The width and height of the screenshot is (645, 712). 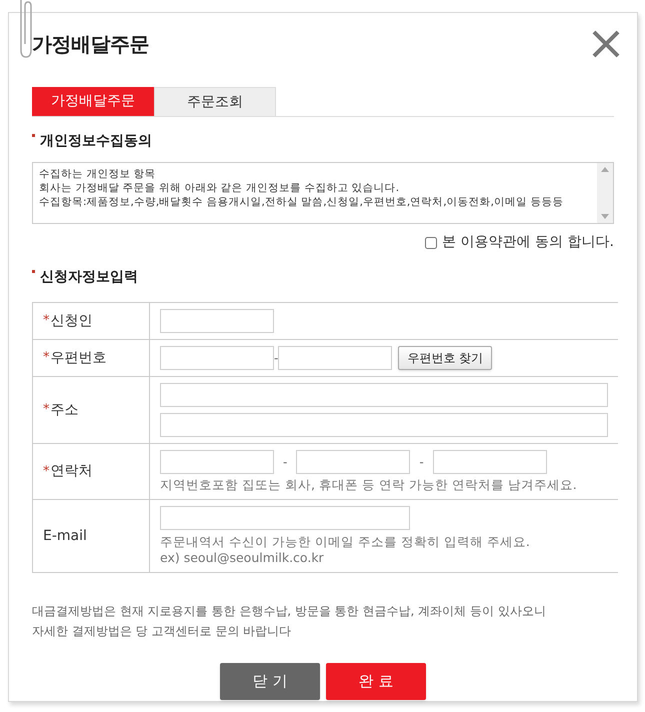 What do you see at coordinates (376, 681) in the screenshot?
I see `complete-button: 완 료` at bounding box center [376, 681].